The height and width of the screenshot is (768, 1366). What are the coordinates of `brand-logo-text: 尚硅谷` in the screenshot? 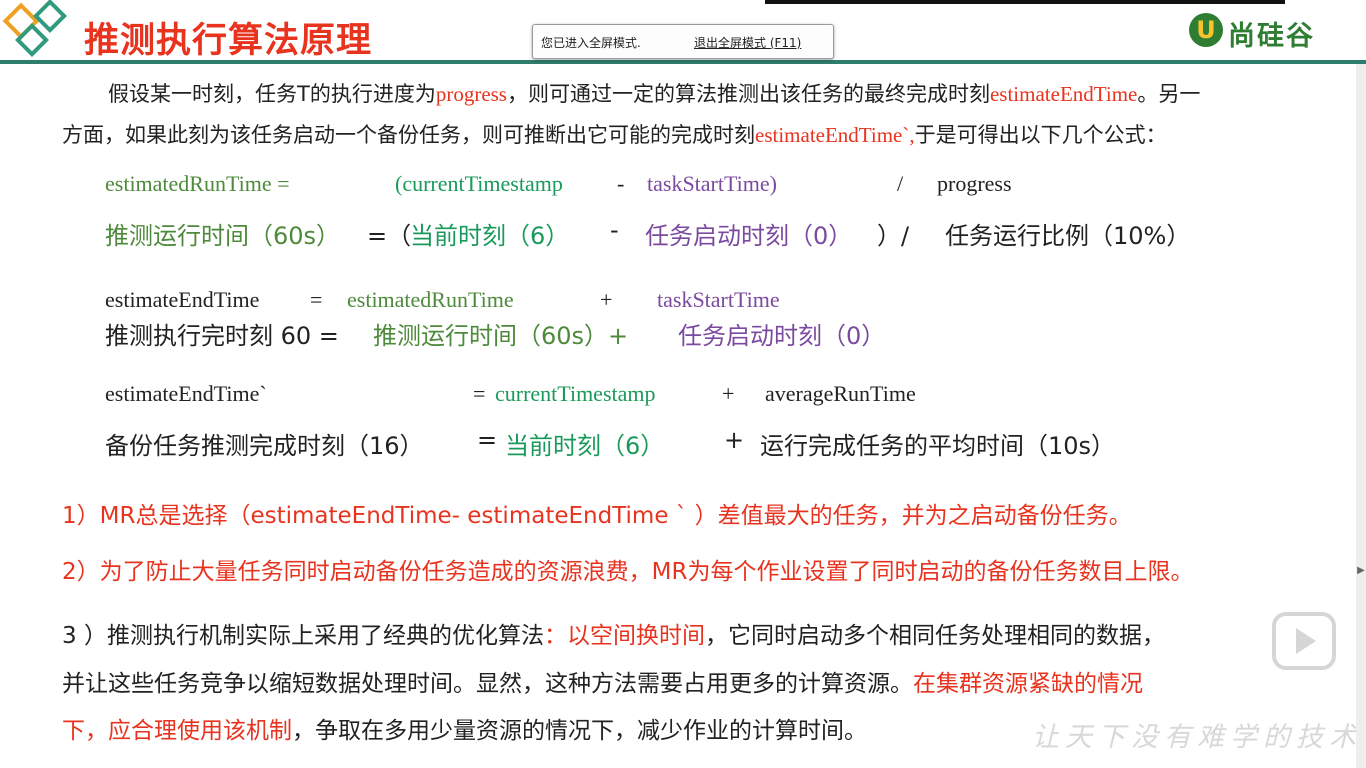 It's located at (1271, 36).